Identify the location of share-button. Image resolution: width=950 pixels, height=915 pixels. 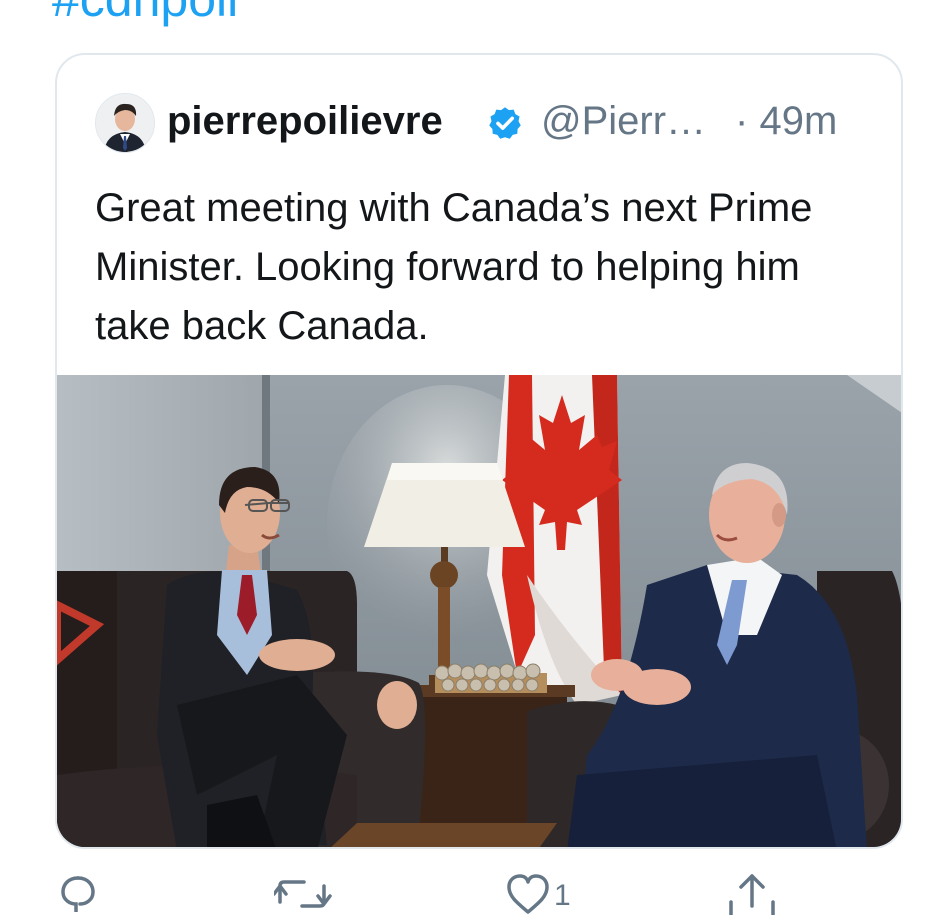
(752, 893).